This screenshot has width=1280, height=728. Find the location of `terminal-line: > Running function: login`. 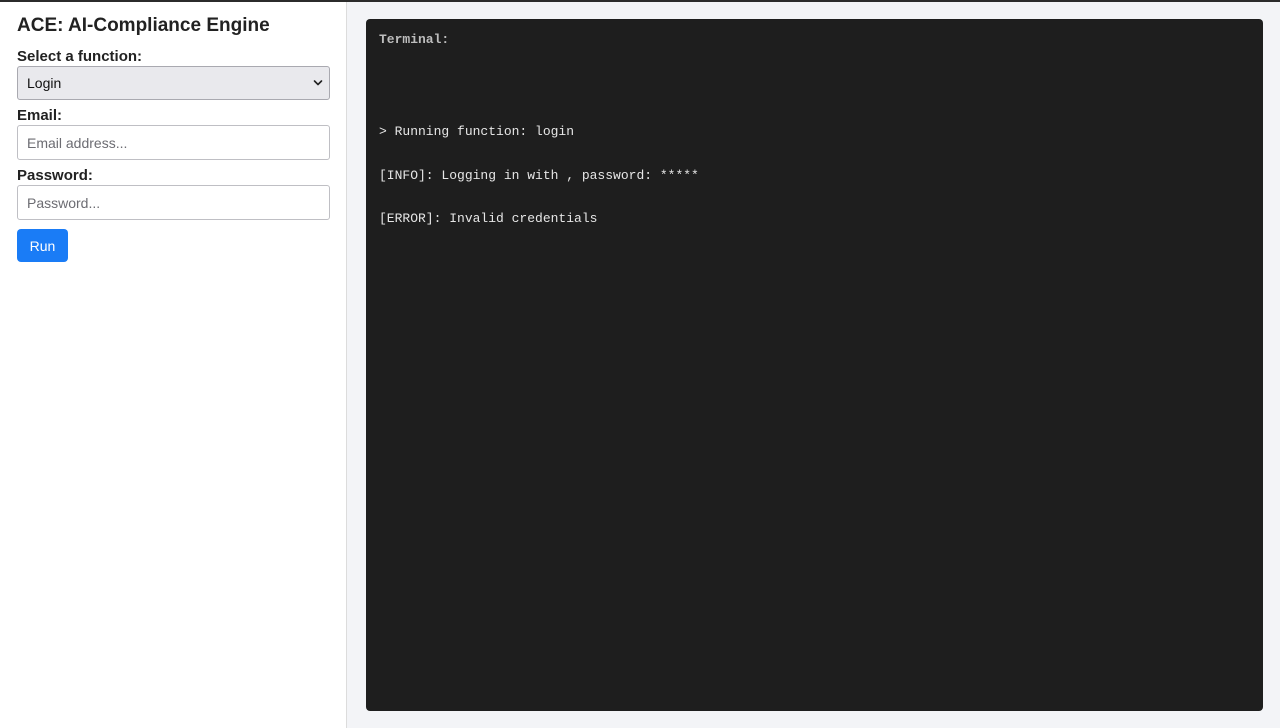

terminal-line: > Running function: login is located at coordinates (477, 131).